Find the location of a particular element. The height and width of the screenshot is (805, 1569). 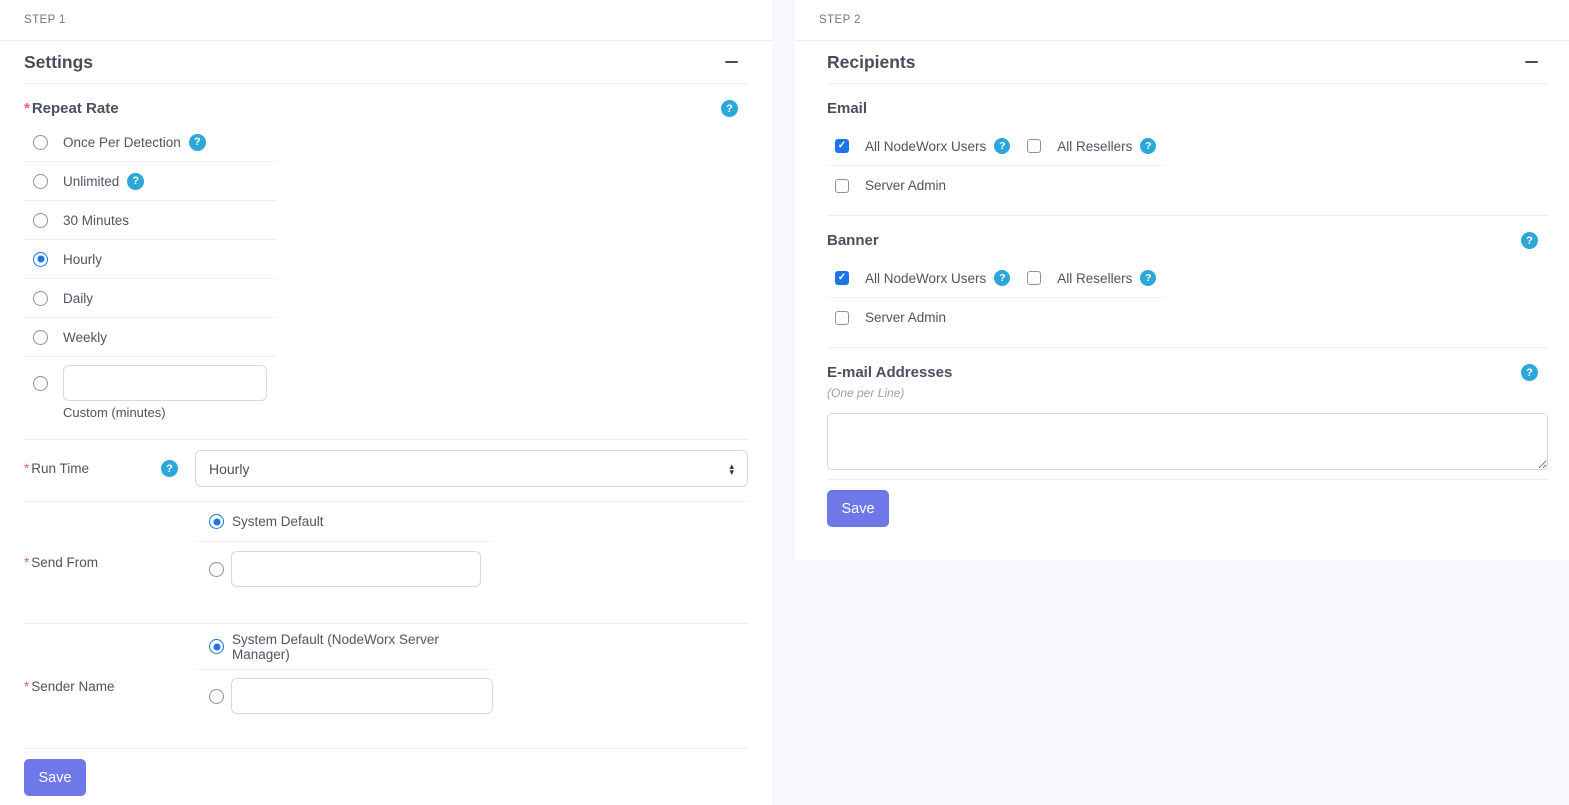

email-all-nodeworx-users: ✓ All NodeWorx Users ? is located at coordinates (923, 146).